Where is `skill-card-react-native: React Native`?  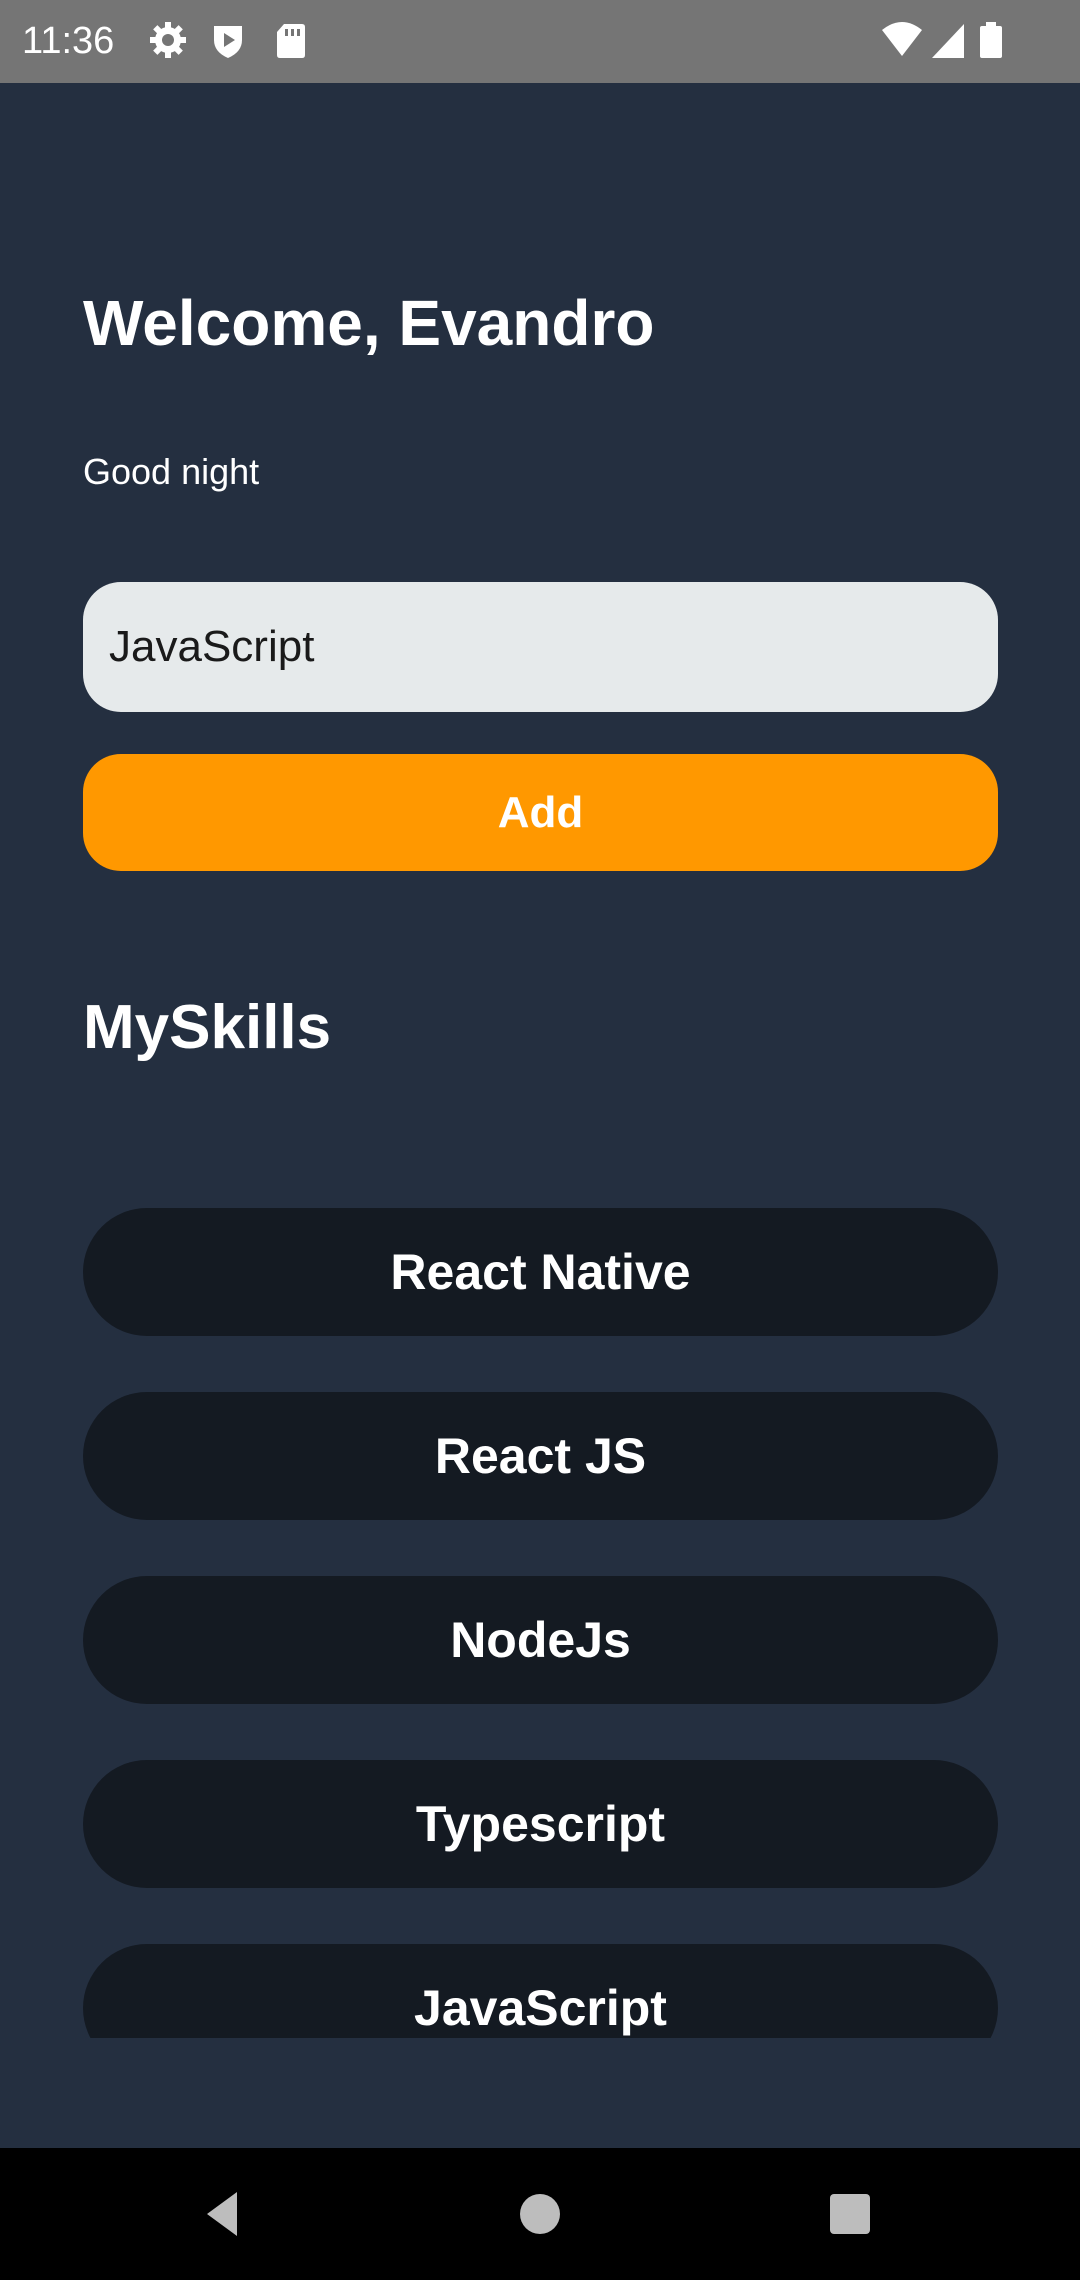
skill-card-react-native: React Native is located at coordinates (540, 1272).